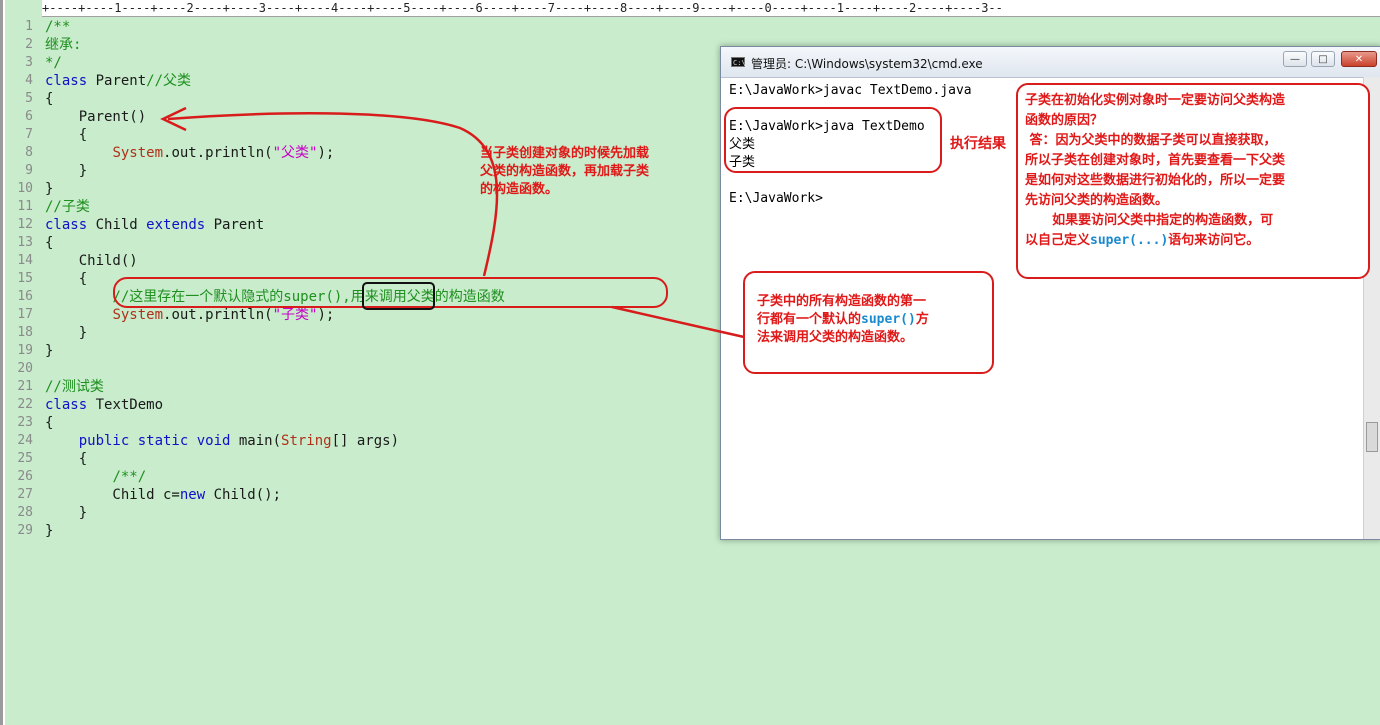 This screenshot has height=725, width=1380. Describe the element at coordinates (1295, 59) in the screenshot. I see `minimize-button: —` at that location.